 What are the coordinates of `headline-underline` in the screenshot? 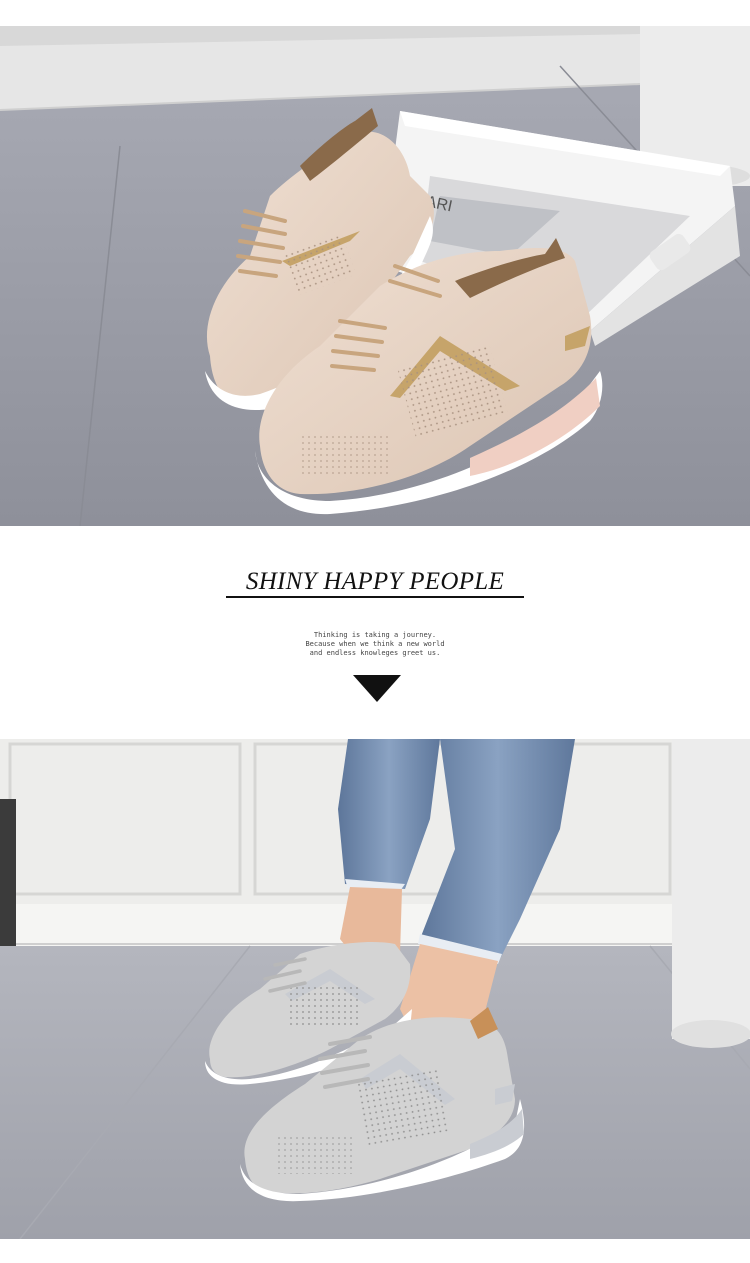 It's located at (375, 597).